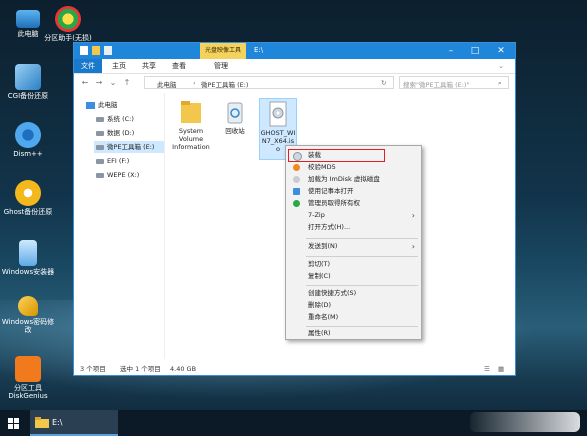 The image size is (587, 438). Describe the element at coordinates (108, 50) in the screenshot. I see `quick-access-properties-icon` at that location.